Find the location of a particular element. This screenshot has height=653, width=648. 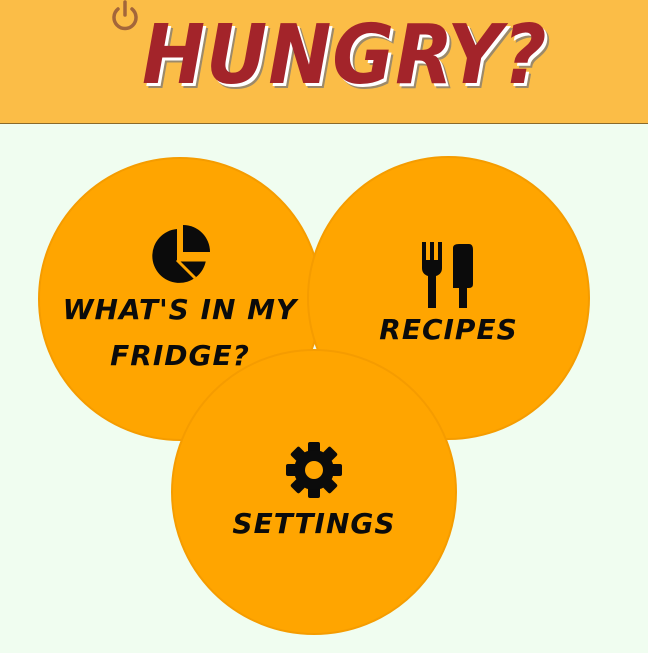

recipes-label: RECIPES is located at coordinates (448, 329).